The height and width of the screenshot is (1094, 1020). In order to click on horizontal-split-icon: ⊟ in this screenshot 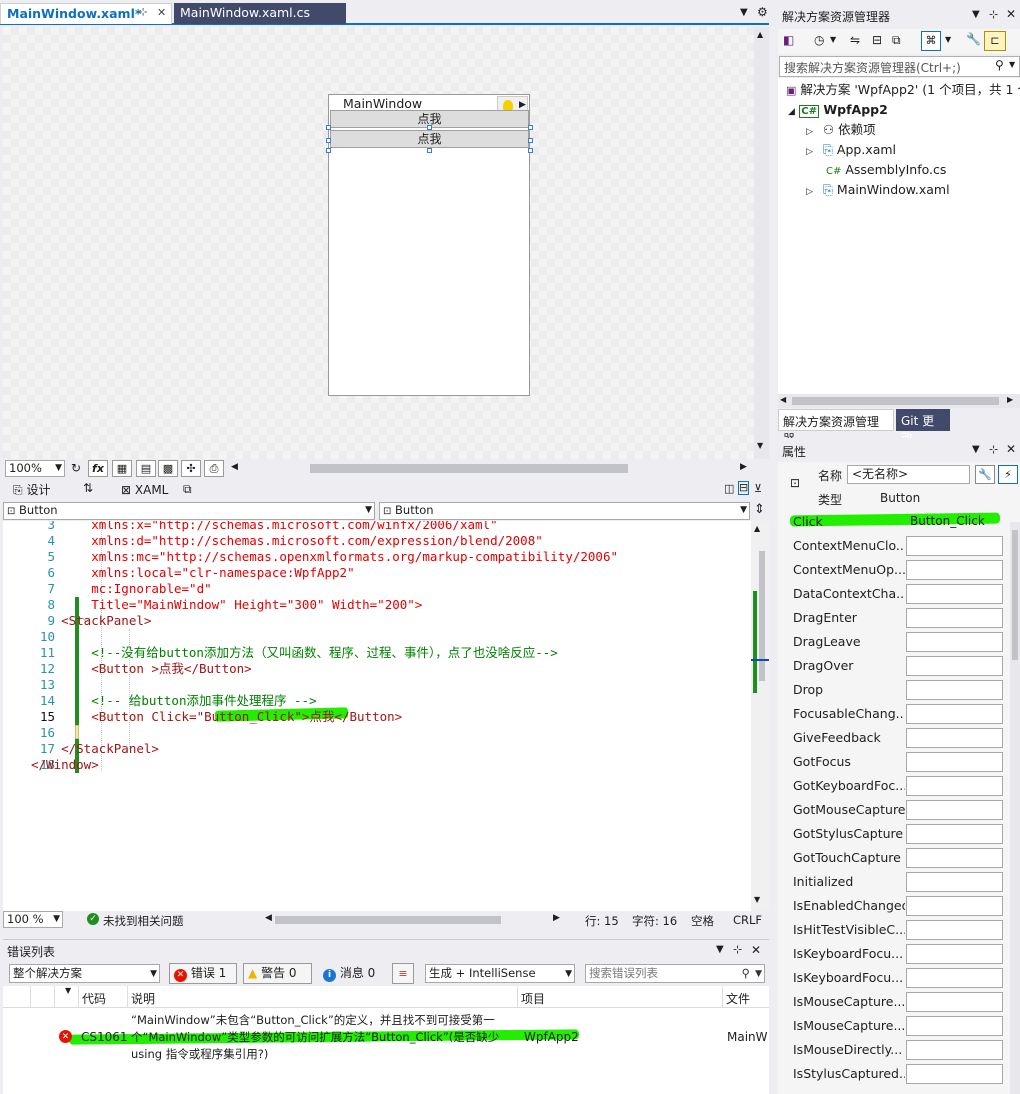, I will do `click(744, 488)`.